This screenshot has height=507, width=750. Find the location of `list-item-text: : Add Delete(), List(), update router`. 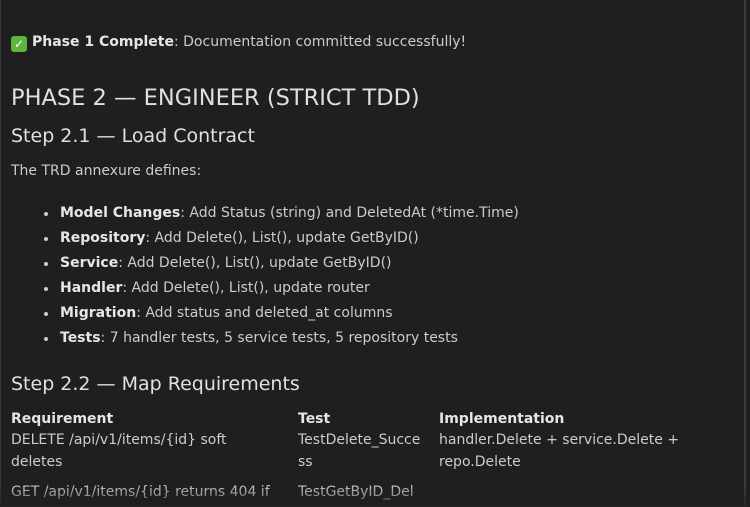

list-item-text: : Add Delete(), List(), update router is located at coordinates (246, 288).